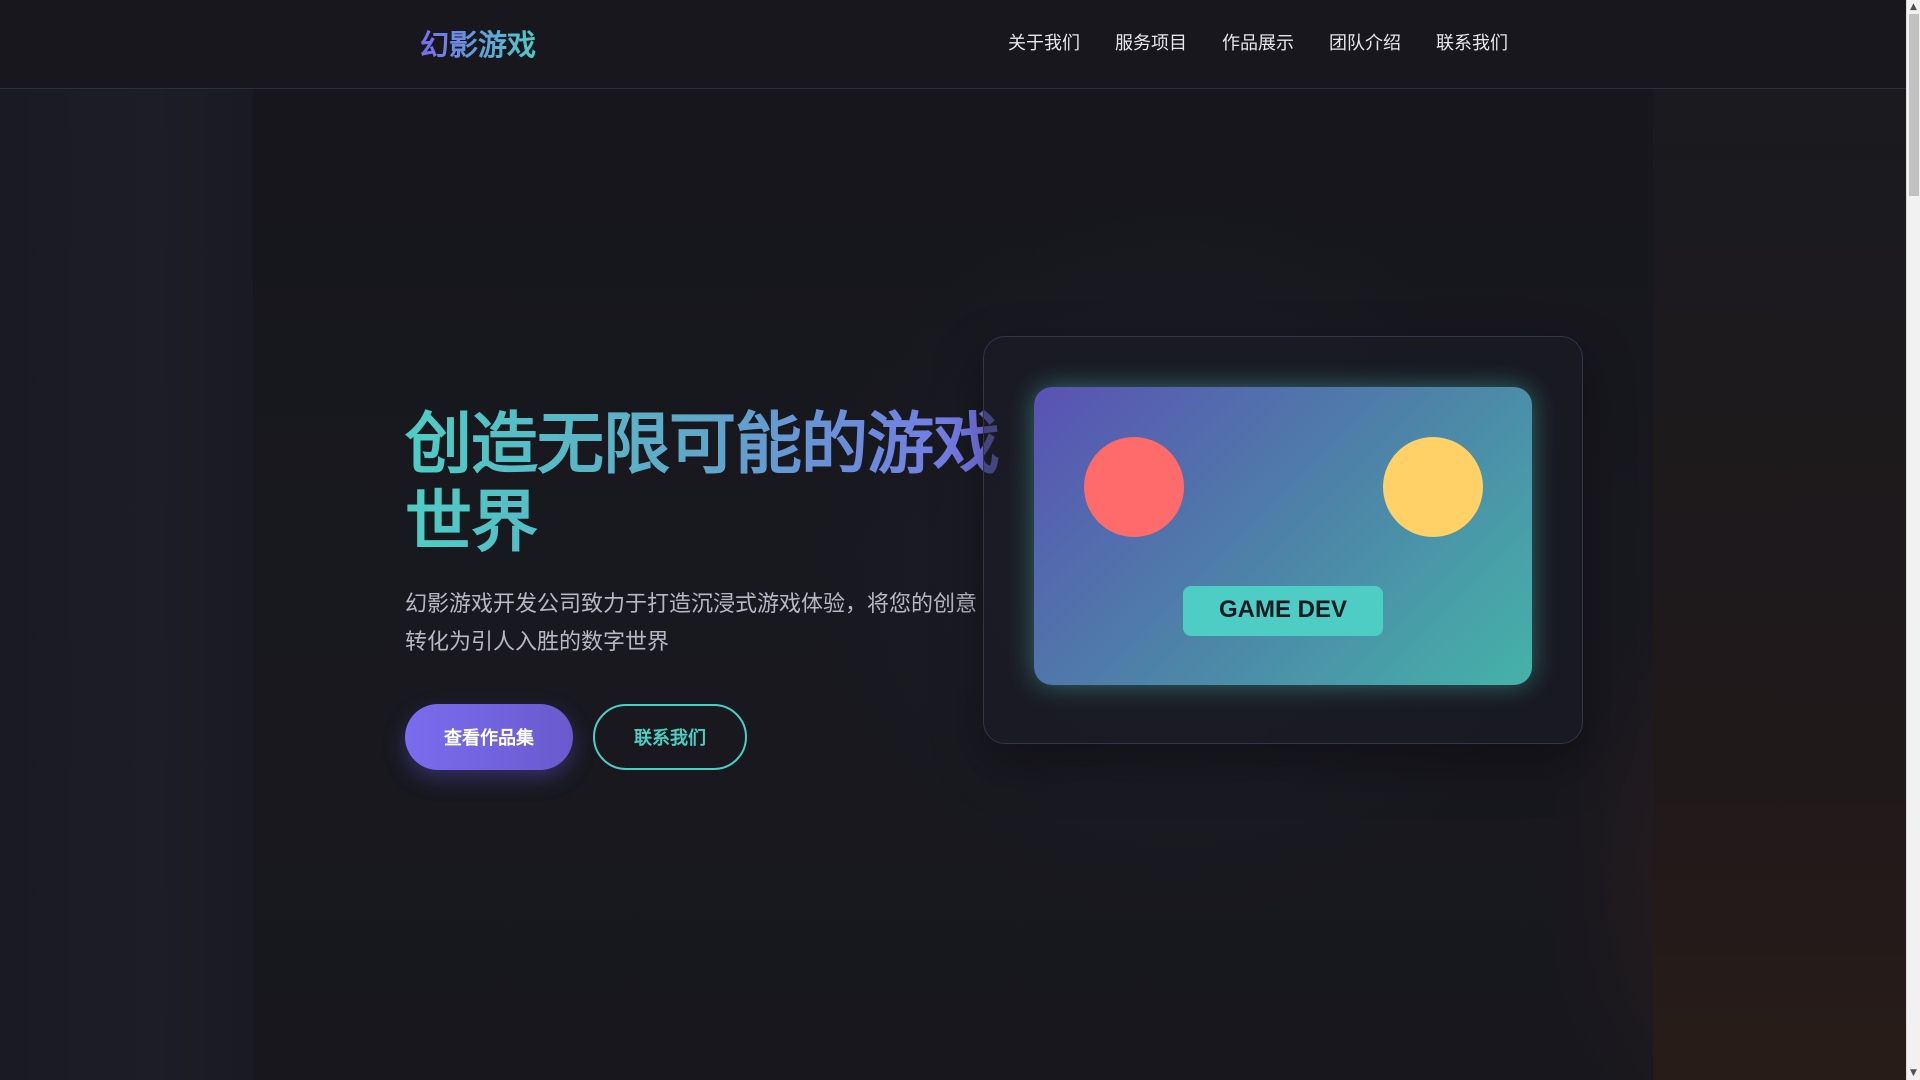  What do you see at coordinates (489, 737) in the screenshot?
I see `view-portfolio-button: 查看作品集` at bounding box center [489, 737].